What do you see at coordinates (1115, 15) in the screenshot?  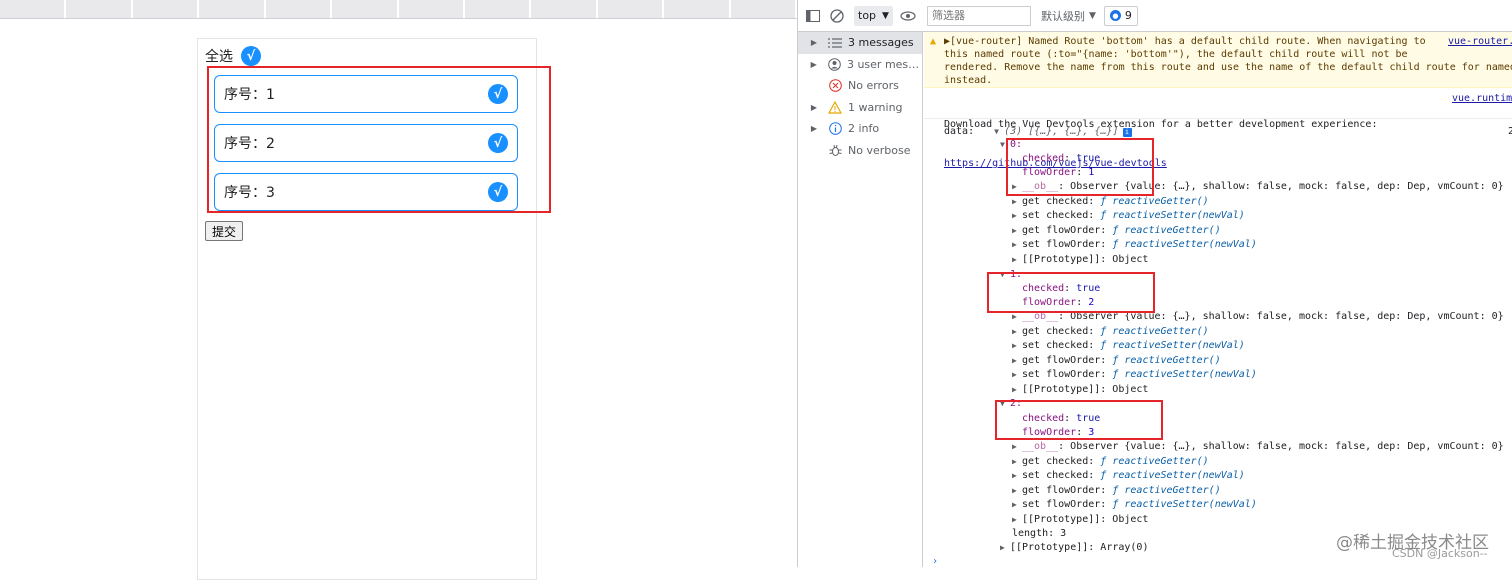 I see `issue-icon: ●` at bounding box center [1115, 15].